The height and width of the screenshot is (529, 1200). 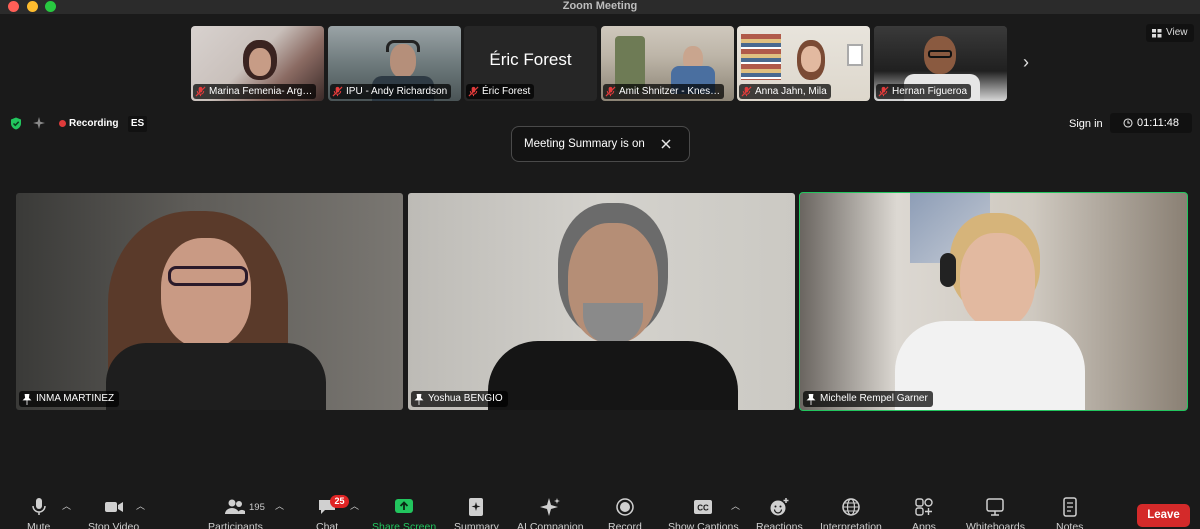 What do you see at coordinates (851, 507) in the screenshot?
I see `globe-icon` at bounding box center [851, 507].